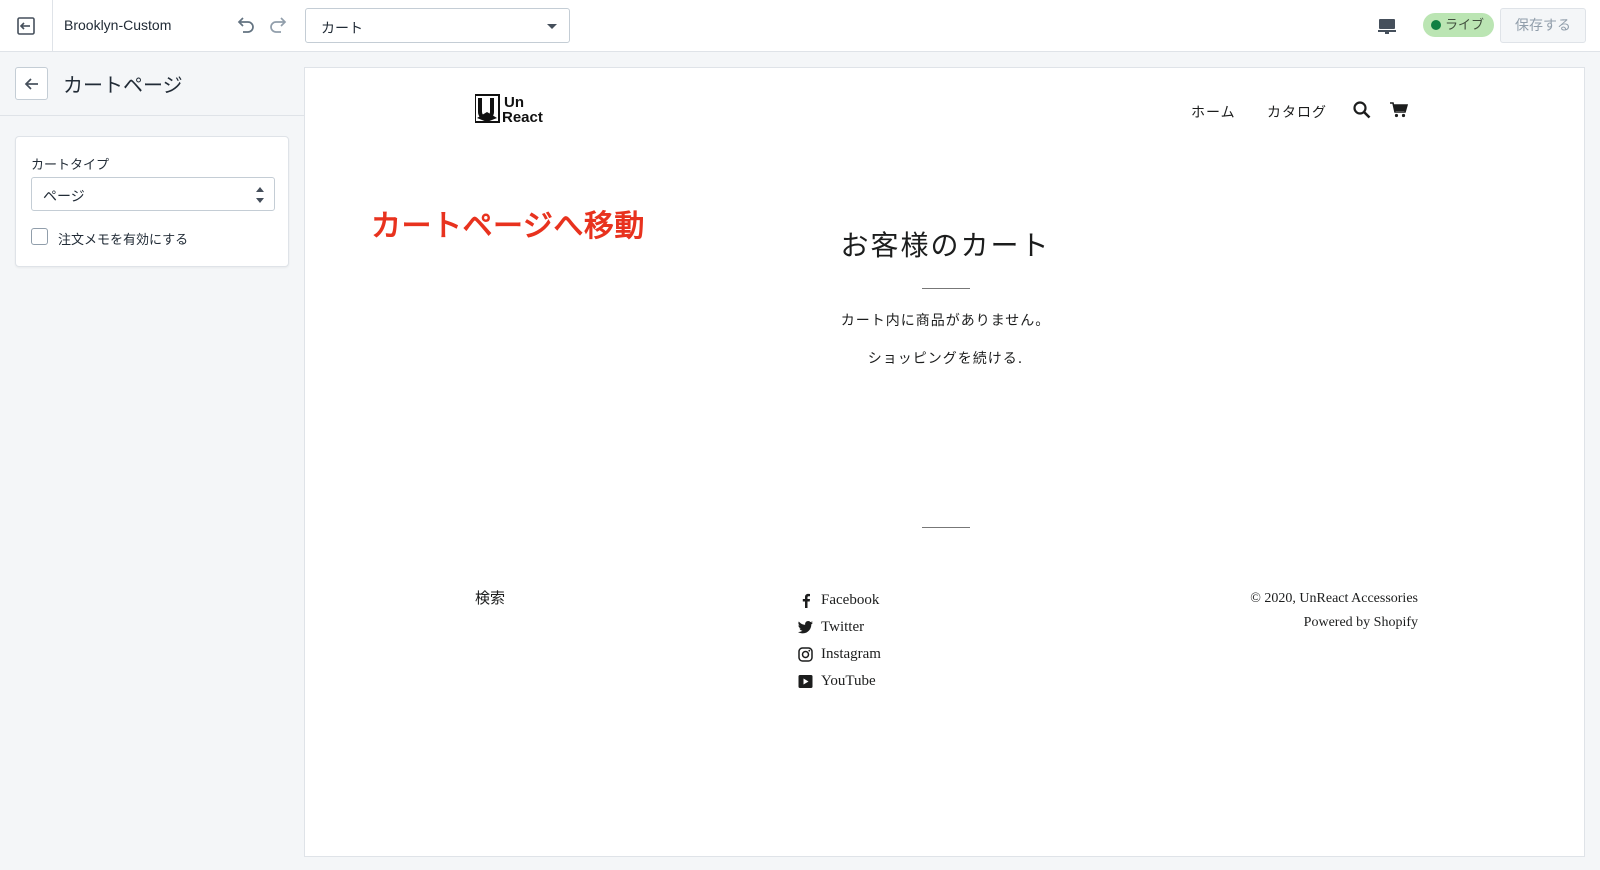  I want to click on sidebar-title: カートページ, so click(123, 86).